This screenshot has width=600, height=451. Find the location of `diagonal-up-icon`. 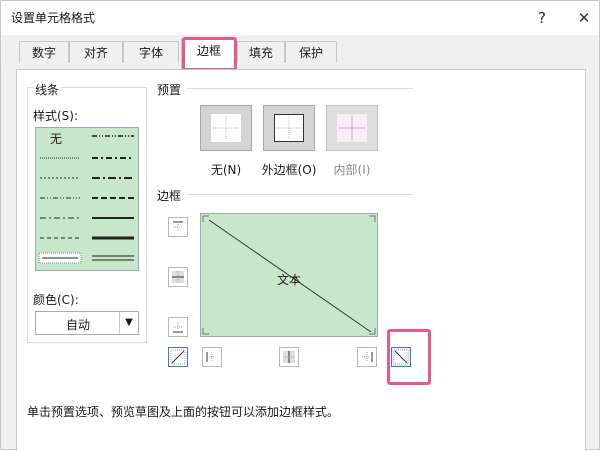

diagonal-up-icon is located at coordinates (178, 357).